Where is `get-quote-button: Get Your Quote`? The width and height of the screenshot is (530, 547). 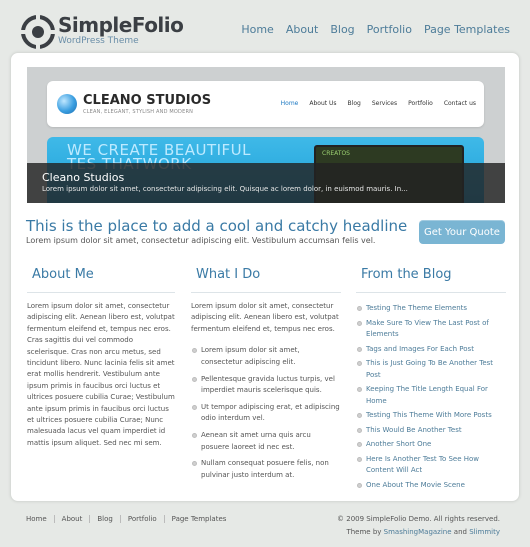
get-quote-button: Get Your Quote is located at coordinates (462, 232).